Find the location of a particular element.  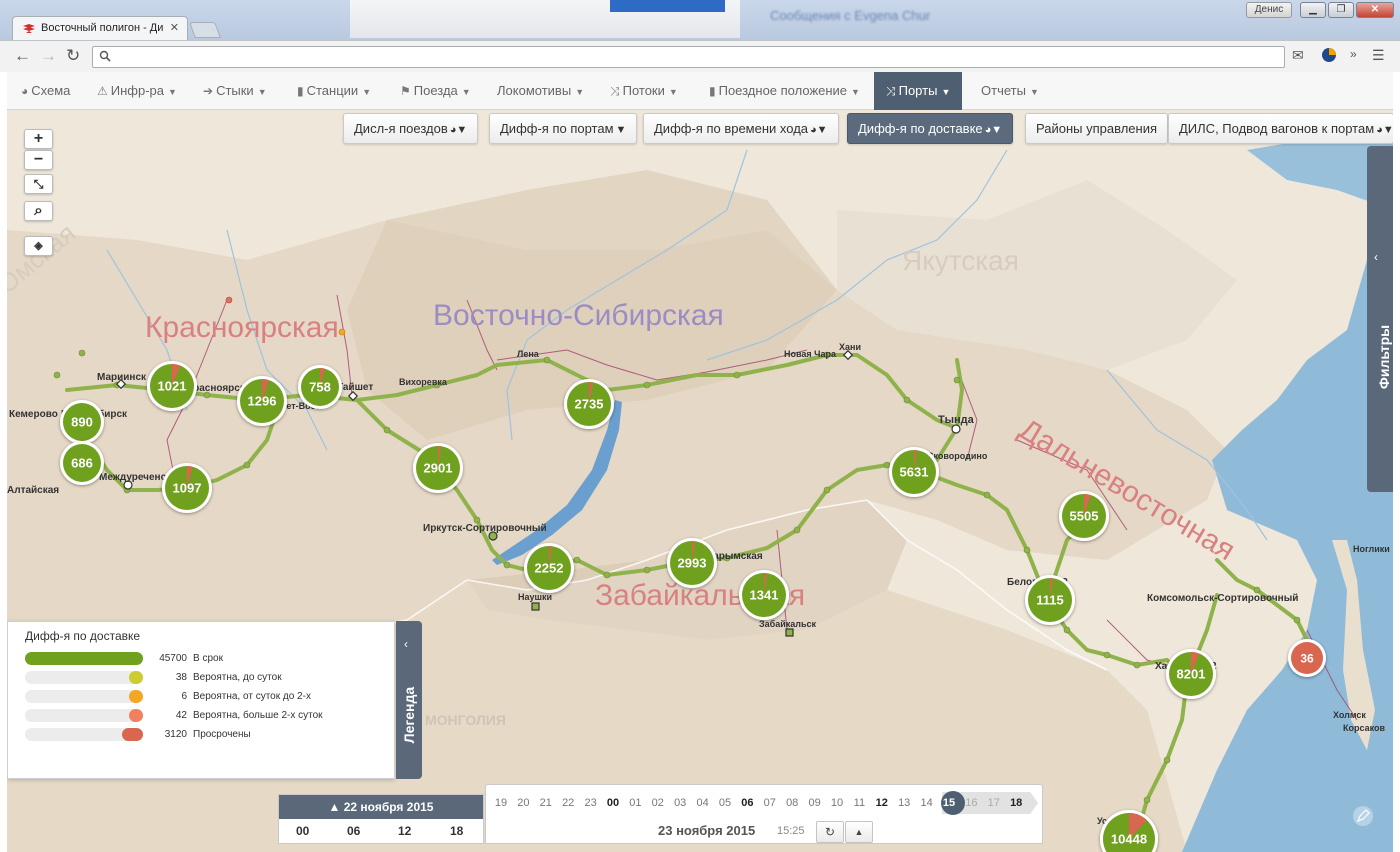

nav-item: ⤨ Потоки ▼ is located at coordinates (644, 91).